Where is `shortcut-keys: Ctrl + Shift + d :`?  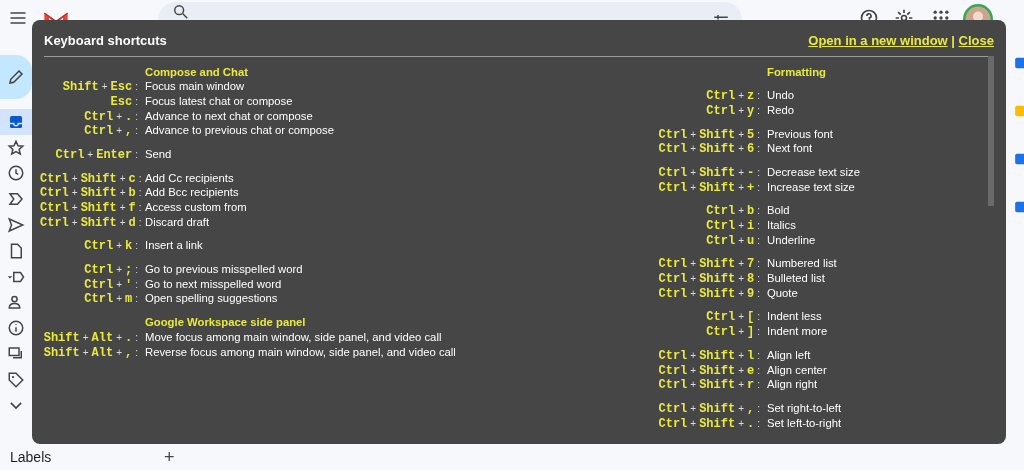 shortcut-keys: Ctrl + Shift + d : is located at coordinates (90, 222).